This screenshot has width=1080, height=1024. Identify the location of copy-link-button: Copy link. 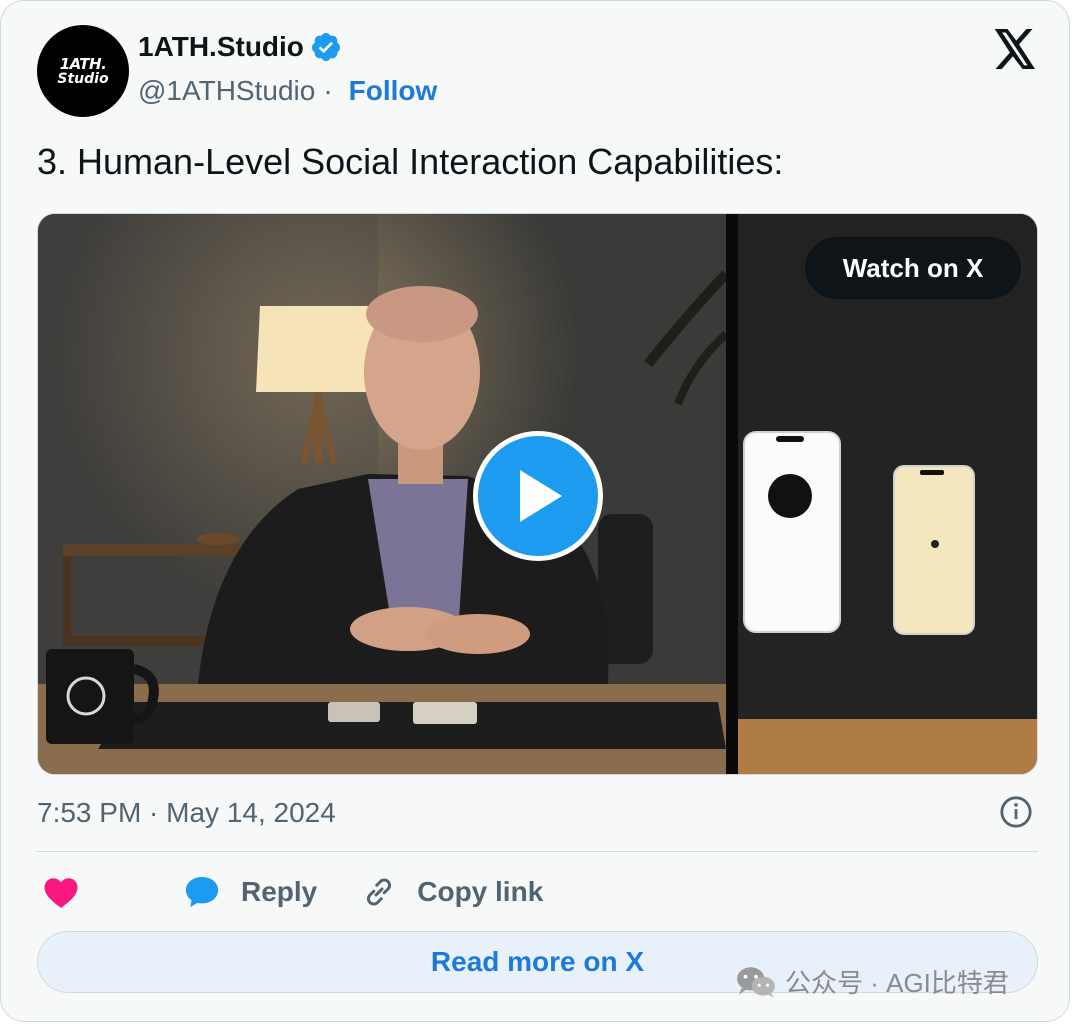
(452, 892).